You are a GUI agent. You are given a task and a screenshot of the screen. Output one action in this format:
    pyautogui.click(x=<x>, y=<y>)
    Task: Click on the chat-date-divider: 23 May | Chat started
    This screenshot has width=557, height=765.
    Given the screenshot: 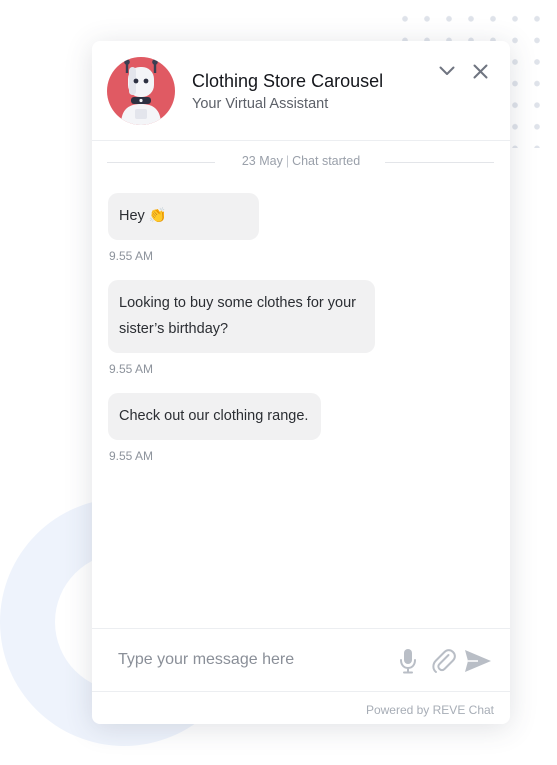 What is the action you would take?
    pyautogui.click(x=301, y=162)
    